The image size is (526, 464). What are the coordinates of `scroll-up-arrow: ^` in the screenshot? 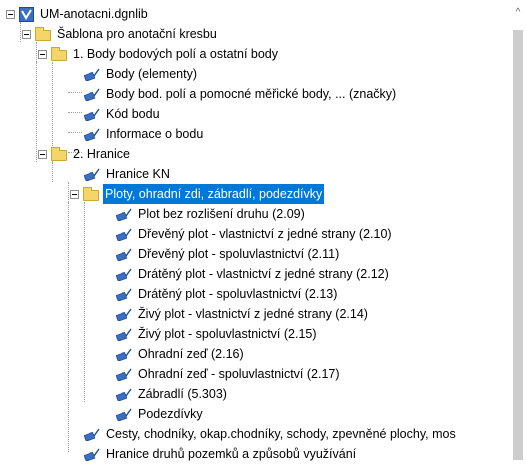 It's located at (518, 13).